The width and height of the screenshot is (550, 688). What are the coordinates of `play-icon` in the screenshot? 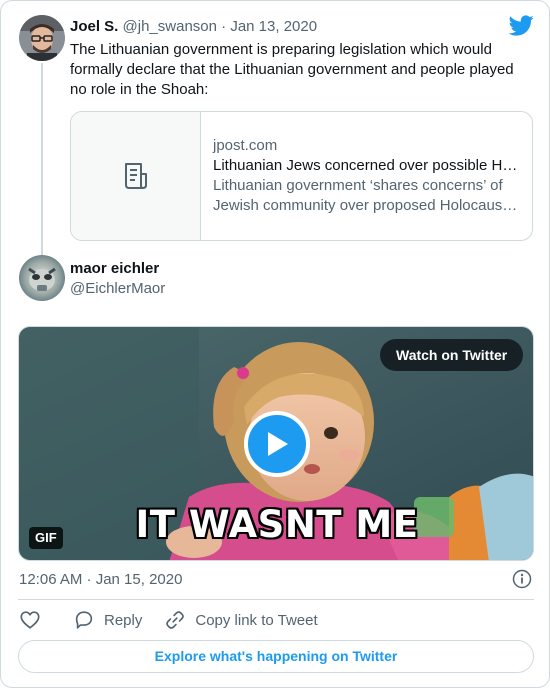 It's located at (278, 444).